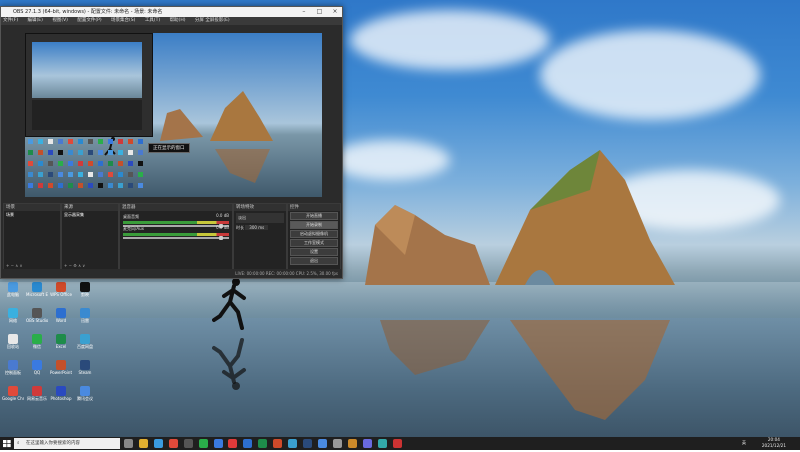 The image size is (800, 452). I want to click on scenes-dock: 场景 场景 + − ∧ ∨, so click(32, 236).